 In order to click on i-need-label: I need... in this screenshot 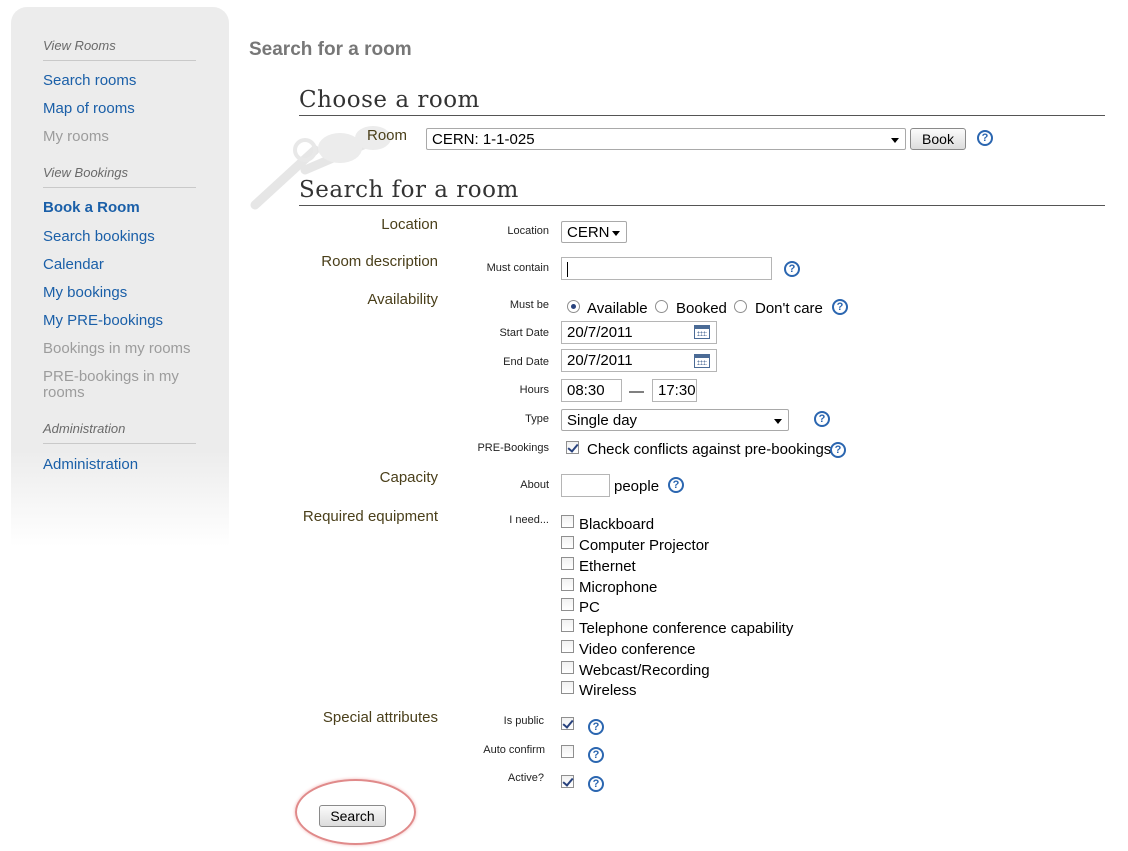, I will do `click(529, 520)`.